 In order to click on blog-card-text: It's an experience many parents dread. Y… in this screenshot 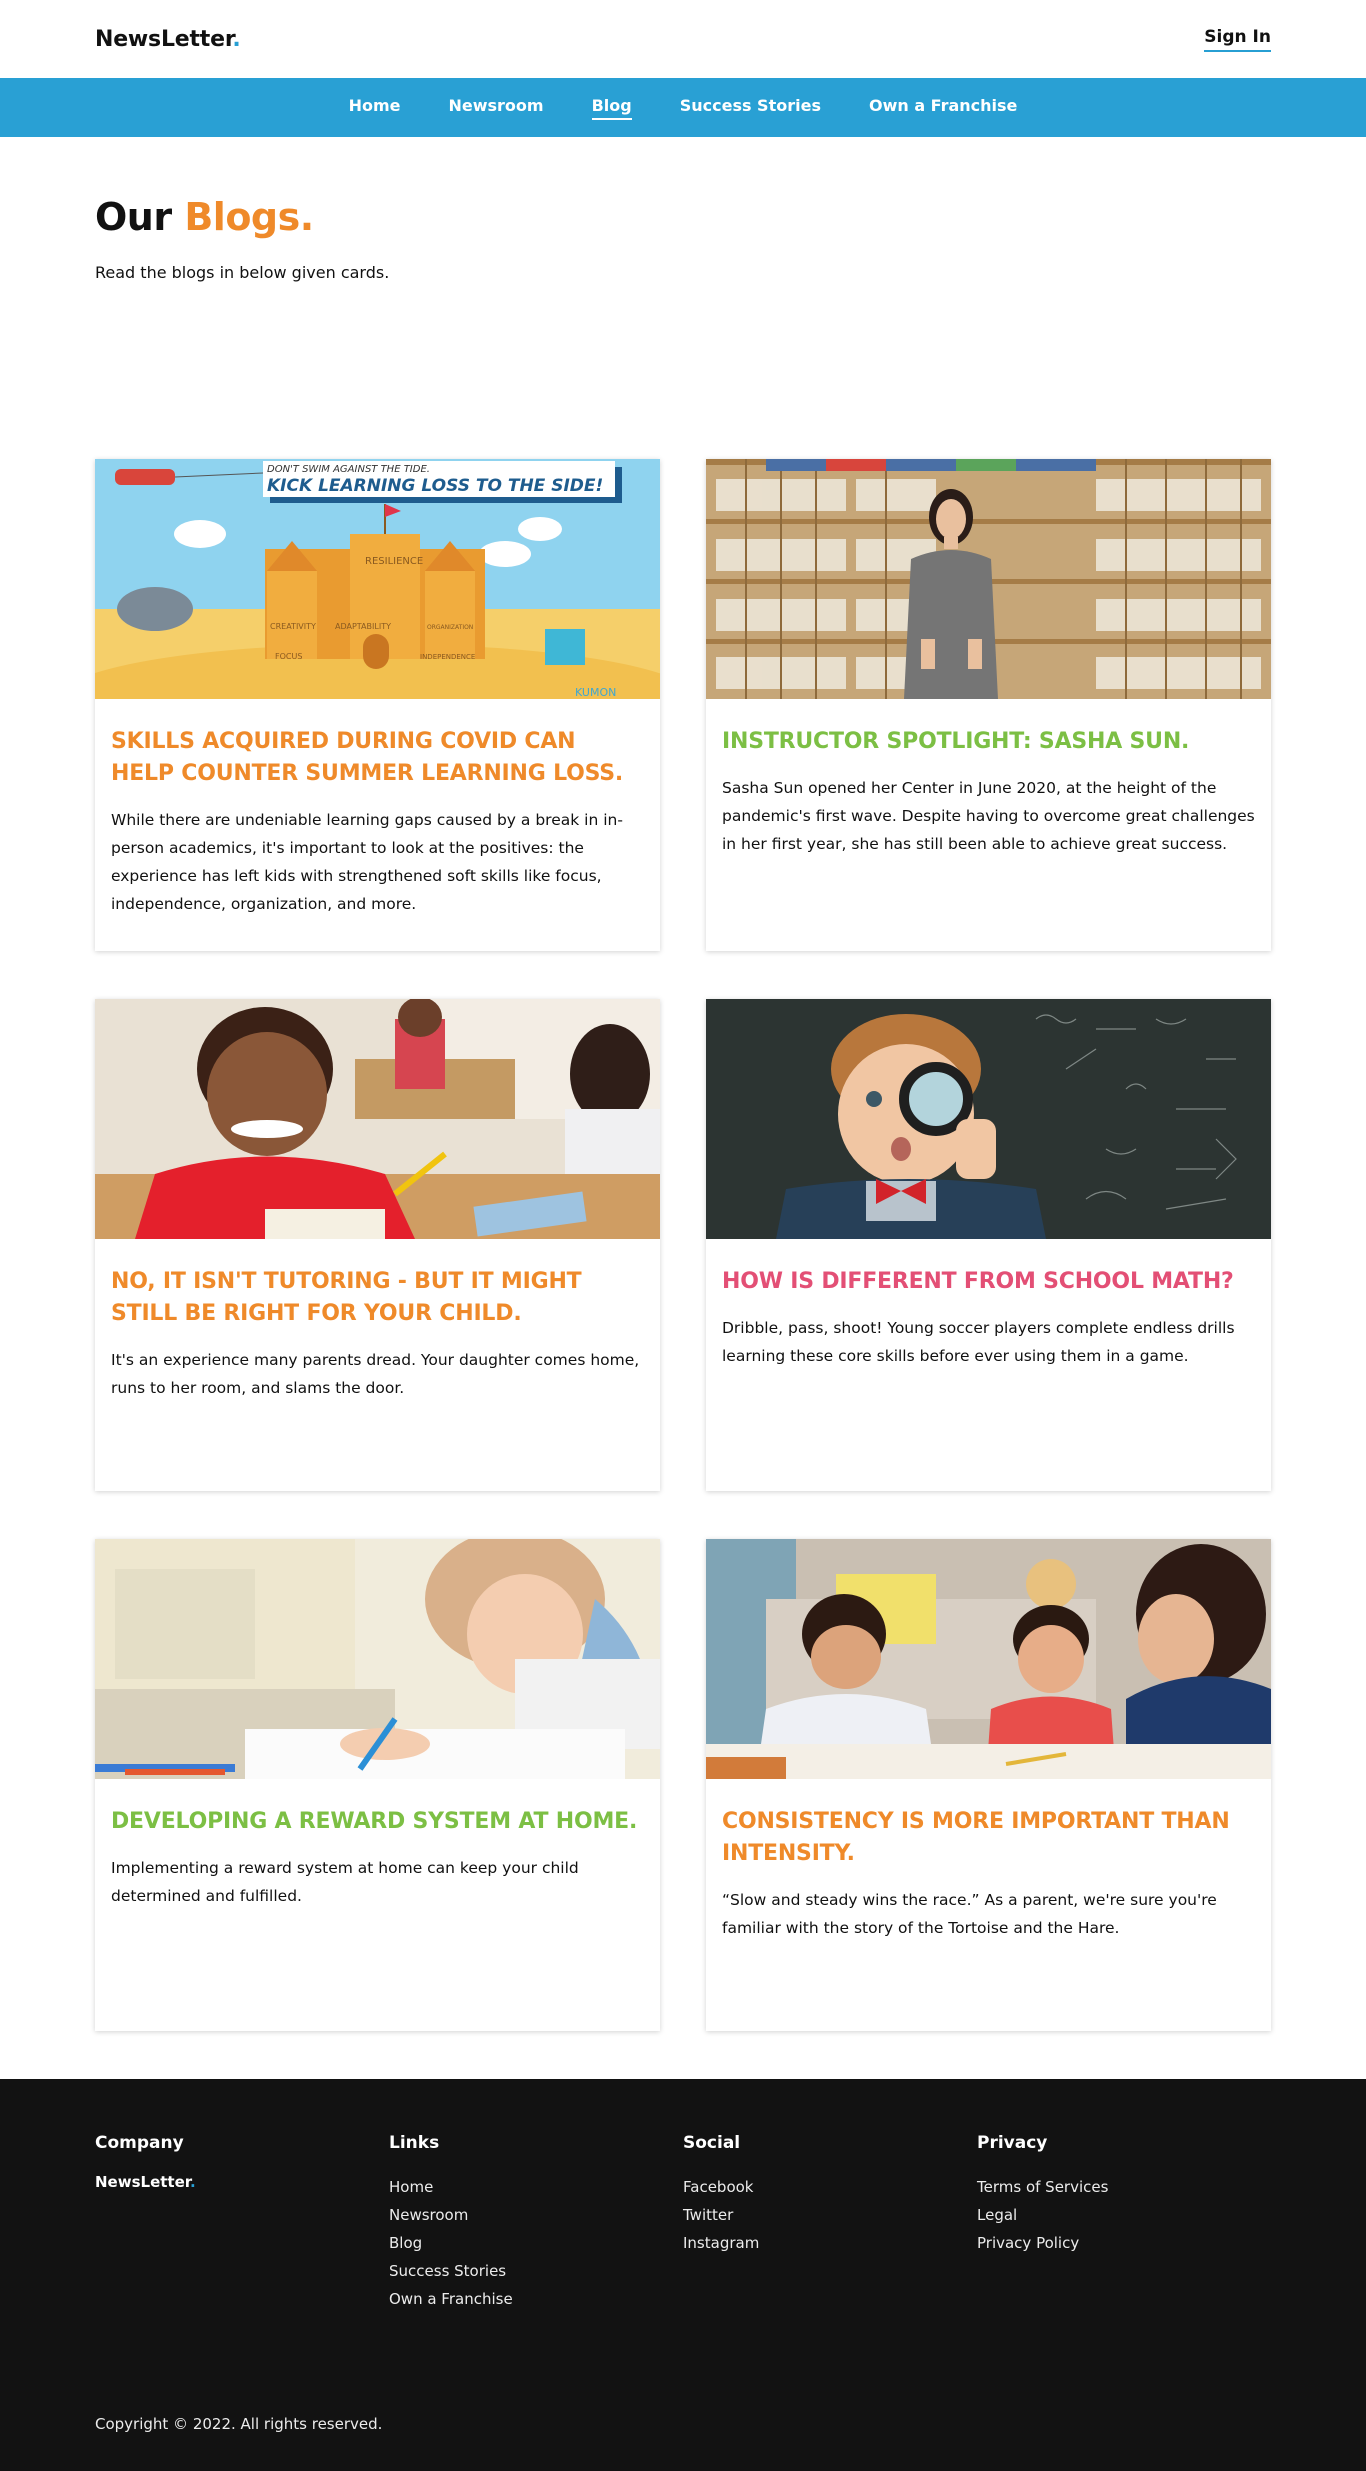, I will do `click(375, 1374)`.